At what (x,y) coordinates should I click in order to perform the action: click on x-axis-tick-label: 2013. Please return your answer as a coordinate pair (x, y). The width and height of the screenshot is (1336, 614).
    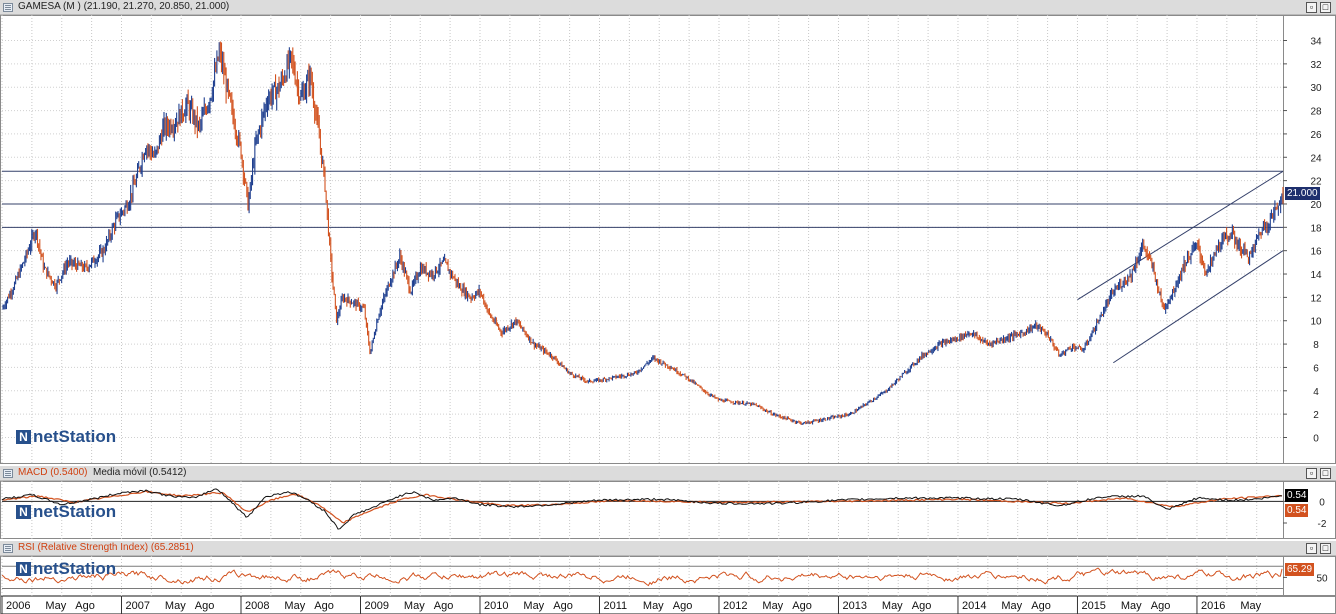
    Looking at the image, I should click on (854, 606).